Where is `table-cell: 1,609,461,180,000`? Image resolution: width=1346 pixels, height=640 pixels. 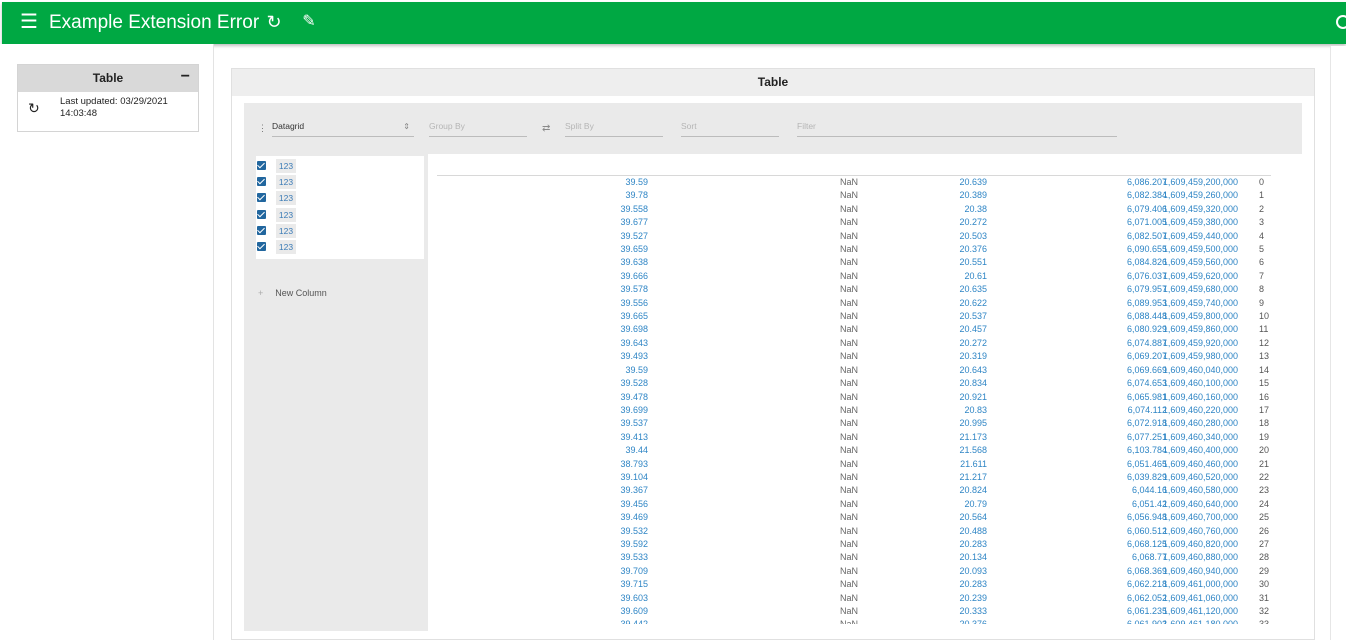 table-cell: 1,609,461,180,000 is located at coordinates (1200, 621).